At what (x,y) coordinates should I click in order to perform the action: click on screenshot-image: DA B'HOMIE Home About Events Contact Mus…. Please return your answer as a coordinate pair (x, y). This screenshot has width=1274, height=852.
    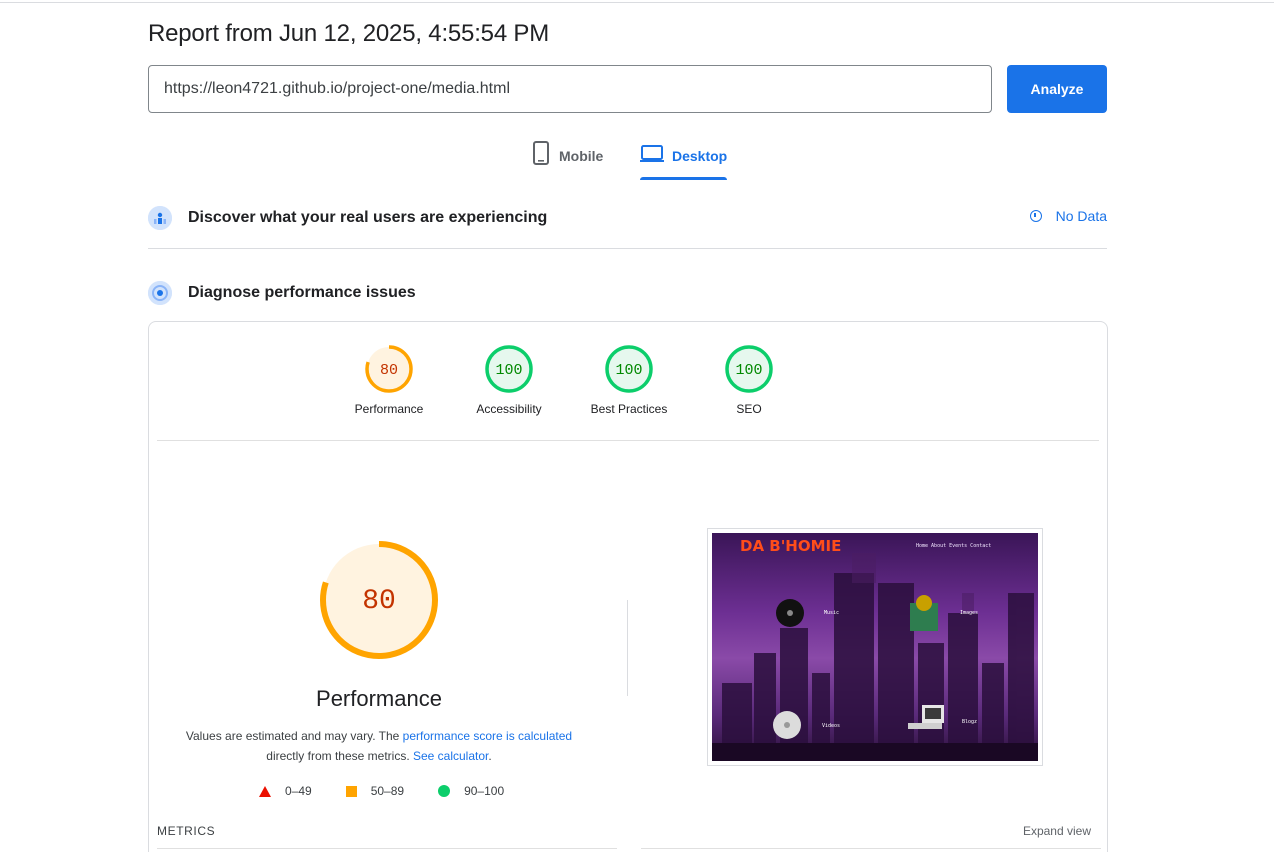
    Looking at the image, I should click on (875, 647).